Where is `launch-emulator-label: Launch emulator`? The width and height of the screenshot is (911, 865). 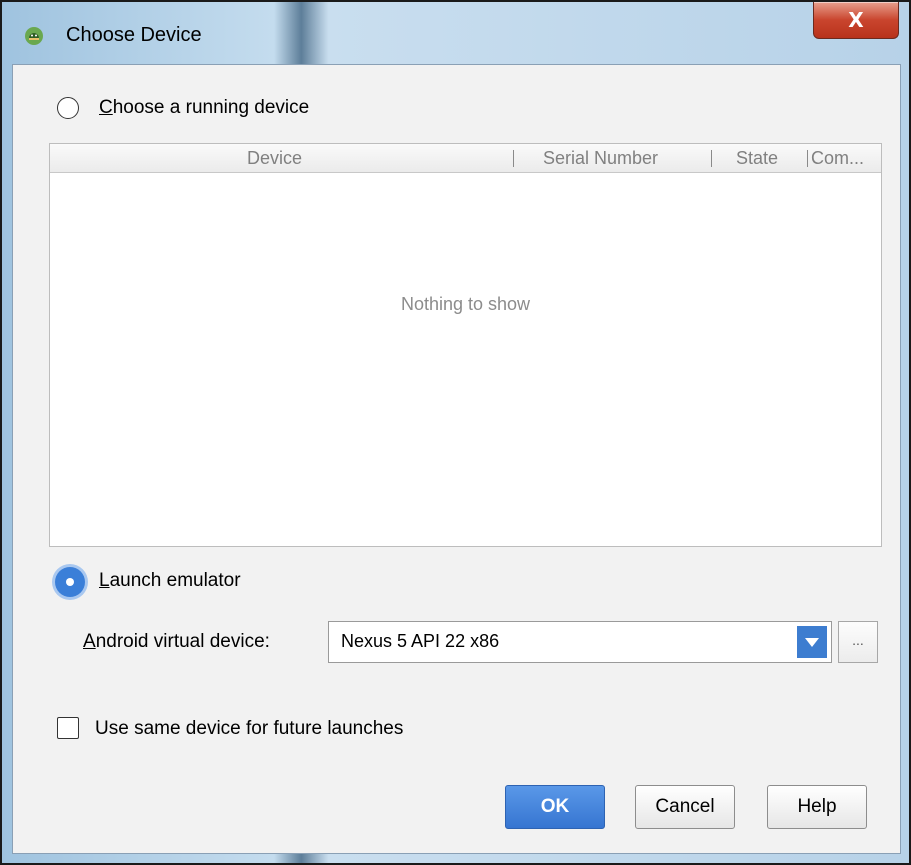 launch-emulator-label: Launch emulator is located at coordinates (170, 581).